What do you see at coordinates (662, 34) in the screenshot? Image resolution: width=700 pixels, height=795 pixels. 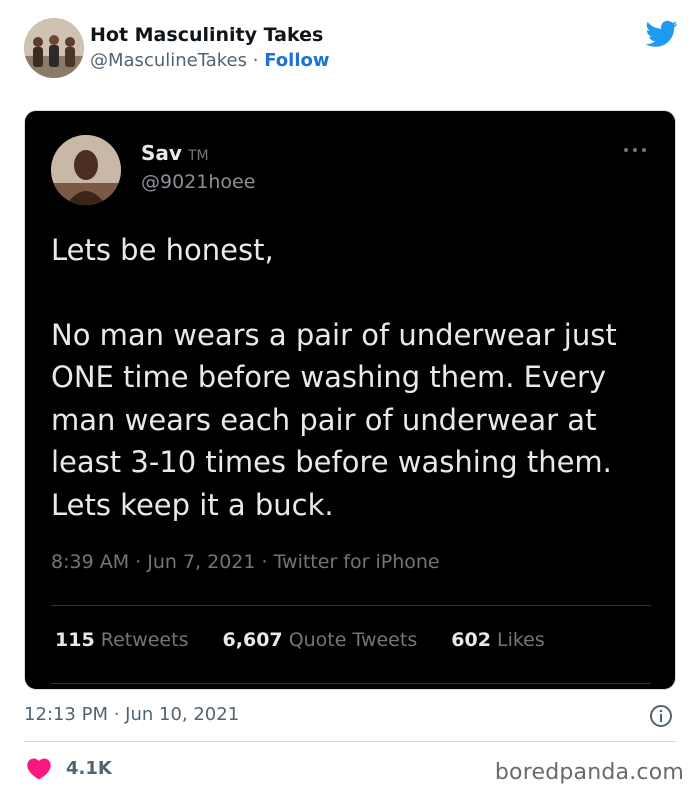 I see `twitter-bird-icon` at bounding box center [662, 34].